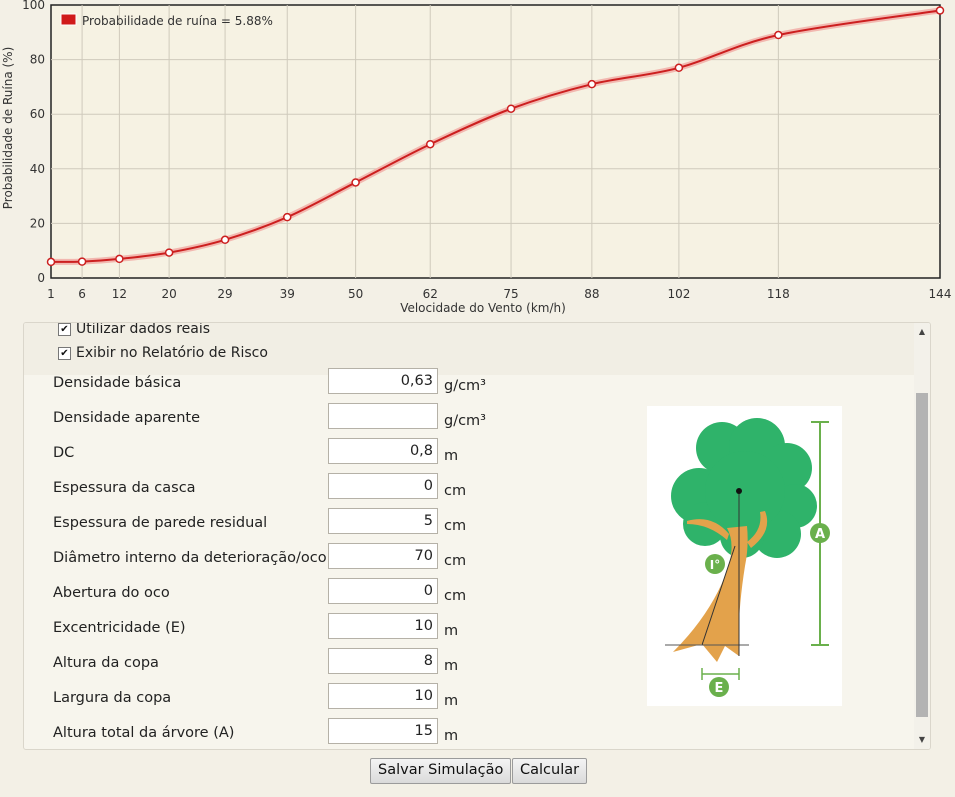 This screenshot has height=797, width=955. What do you see at coordinates (37, 169) in the screenshot?
I see `y-tick-label: 40` at bounding box center [37, 169].